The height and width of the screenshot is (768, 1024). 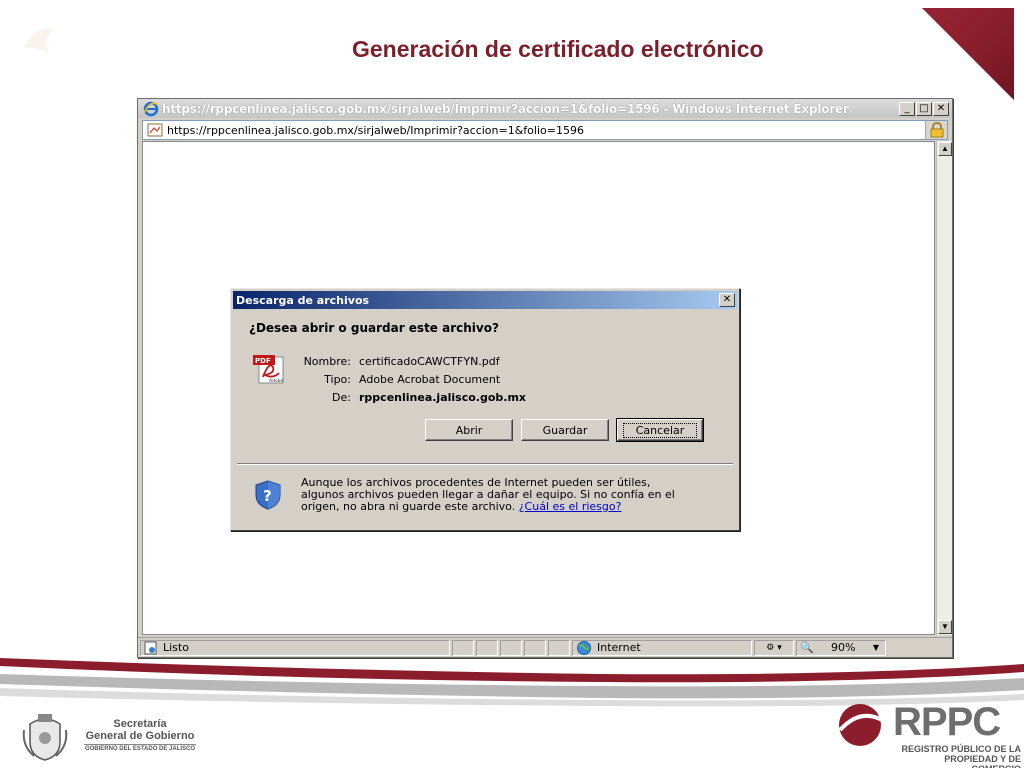 I want to click on file-source: rppcenlinea.jalisco.gob.mx, so click(x=442, y=397).